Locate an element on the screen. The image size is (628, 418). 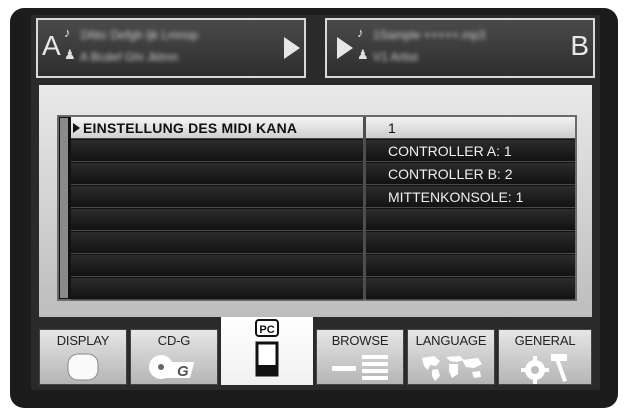
option-item: MITTENKONSOLE: 1 is located at coordinates (470, 197).